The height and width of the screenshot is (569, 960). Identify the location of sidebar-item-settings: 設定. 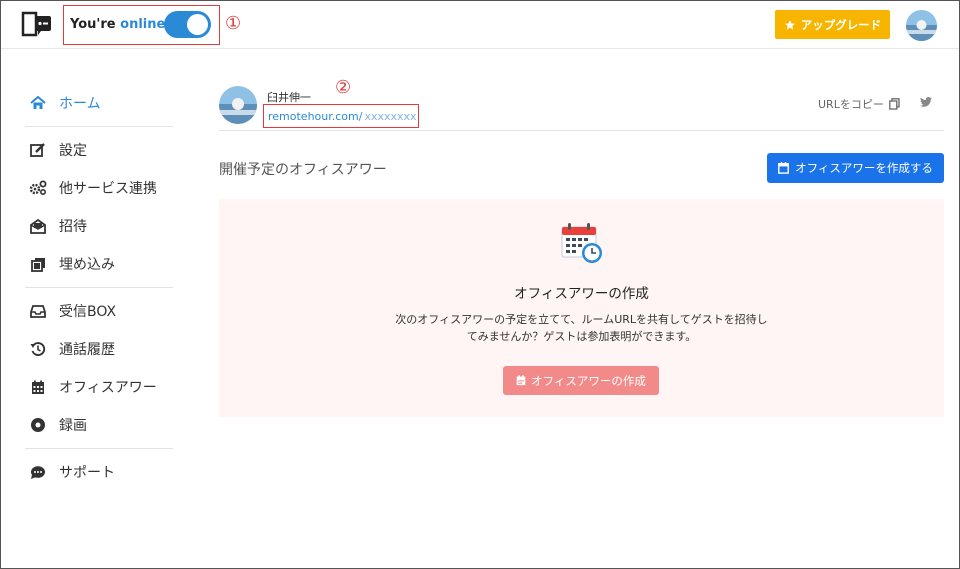
(99, 150).